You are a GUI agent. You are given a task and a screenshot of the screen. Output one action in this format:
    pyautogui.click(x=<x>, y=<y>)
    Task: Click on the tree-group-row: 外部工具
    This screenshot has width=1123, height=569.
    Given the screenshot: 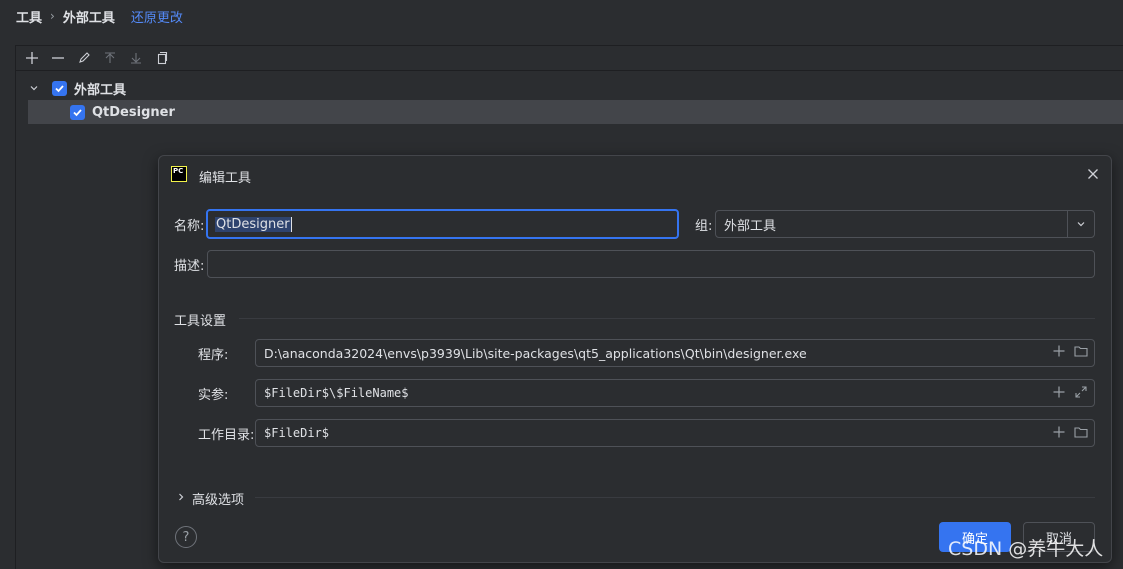 What is the action you would take?
    pyautogui.click(x=571, y=88)
    